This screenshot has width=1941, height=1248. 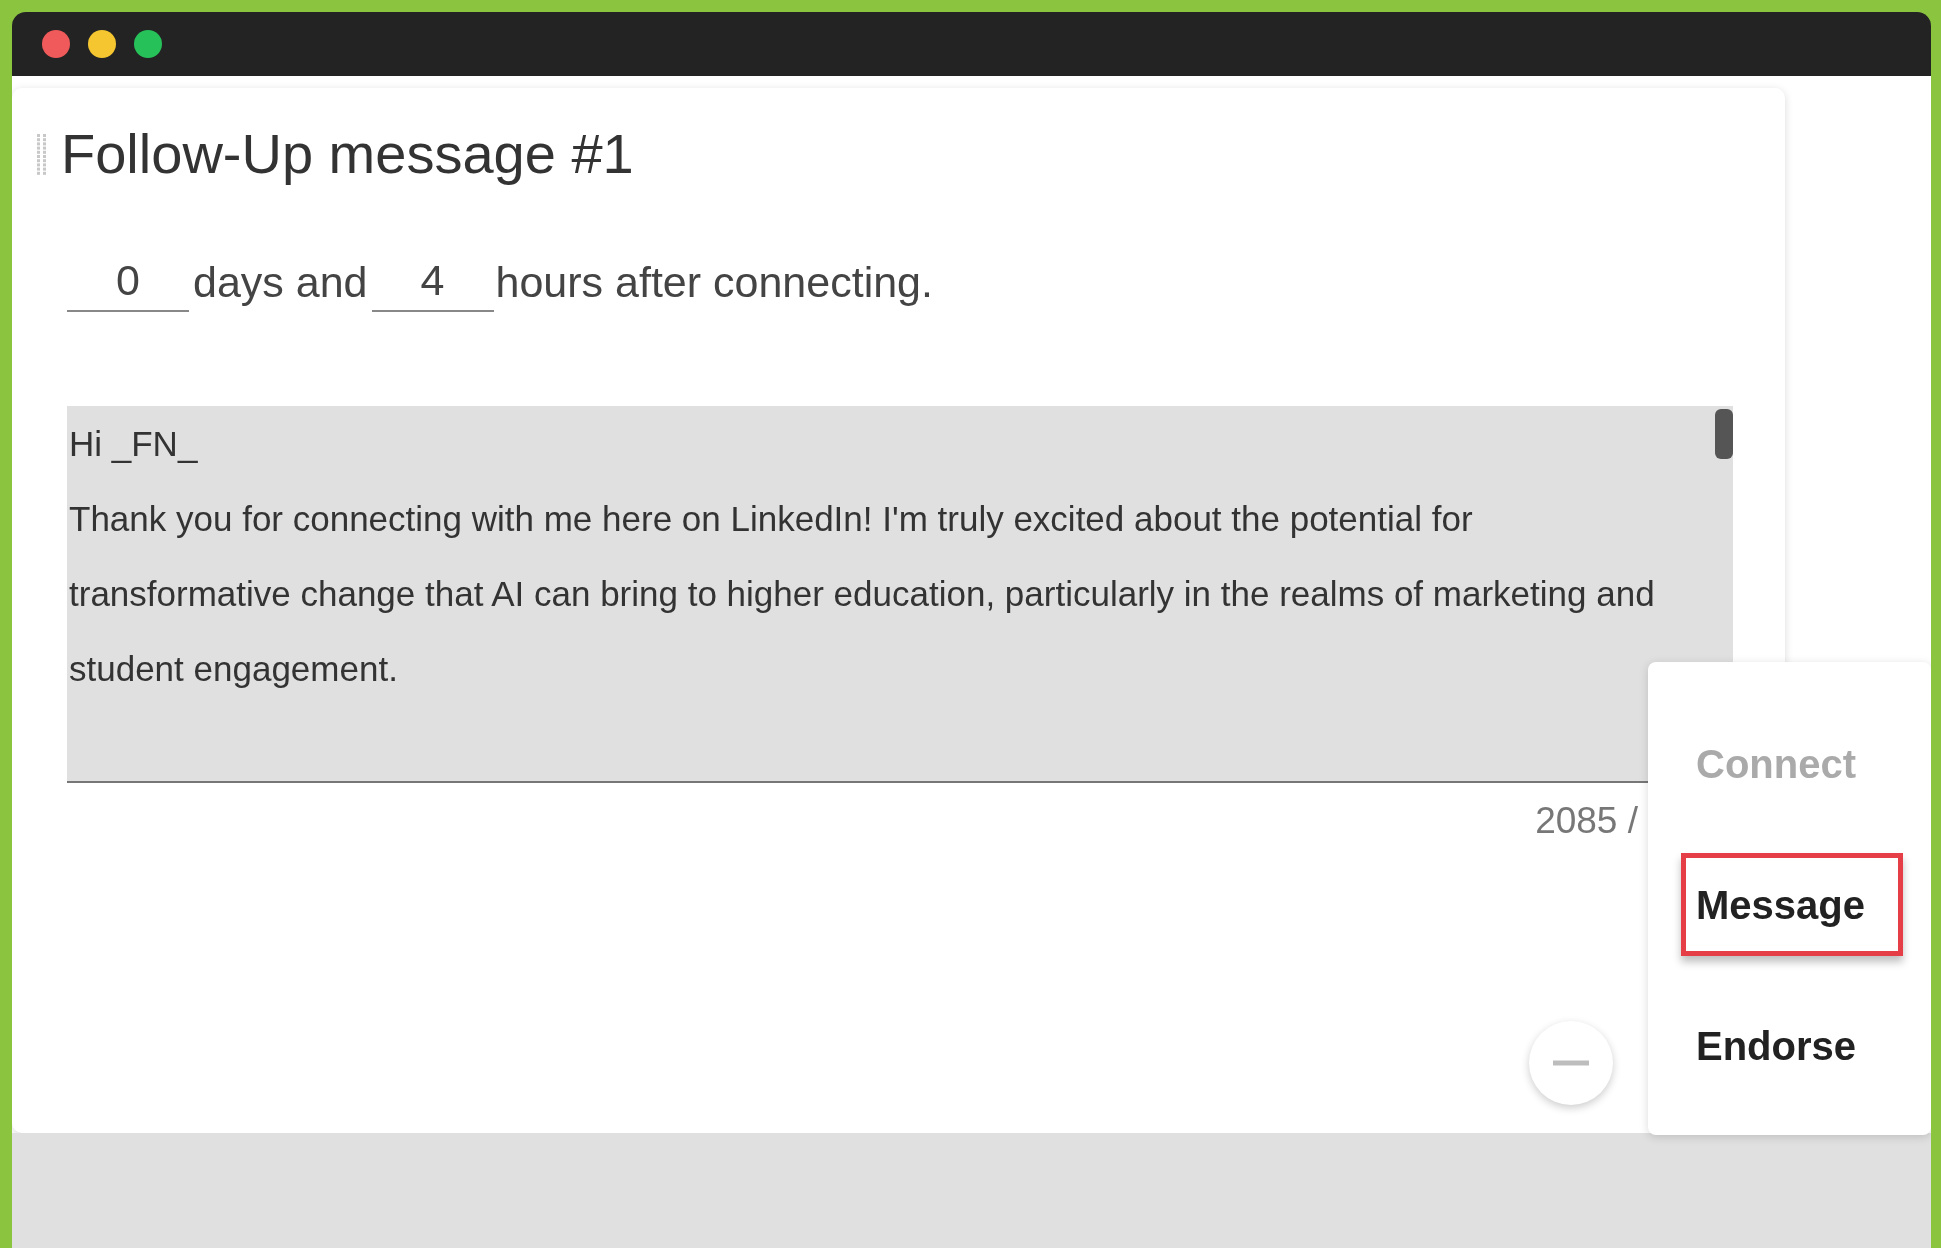 I want to click on menu-item: Message, so click(x=1792, y=904).